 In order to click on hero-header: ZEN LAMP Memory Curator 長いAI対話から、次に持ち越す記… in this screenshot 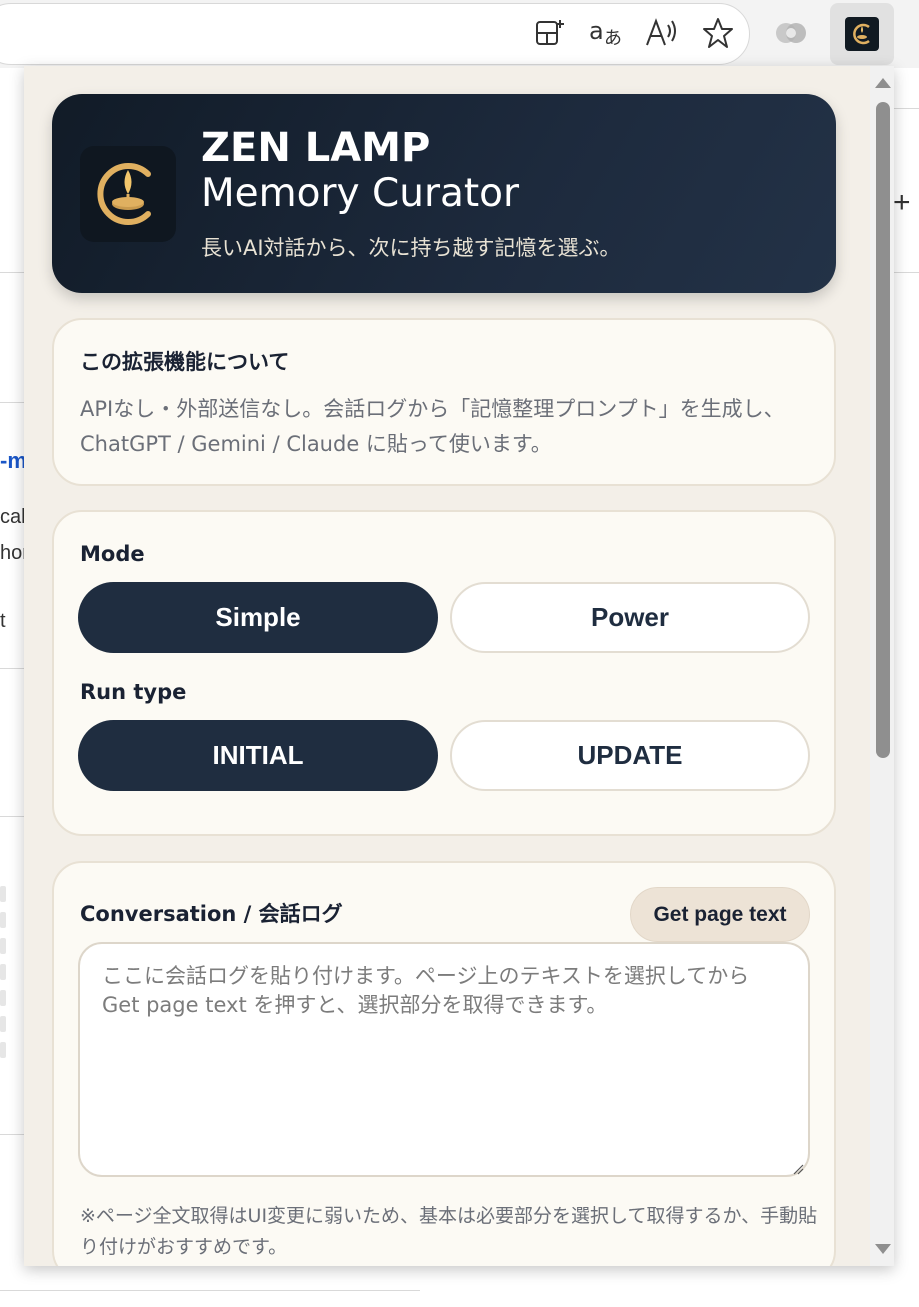, I will do `click(444, 193)`.